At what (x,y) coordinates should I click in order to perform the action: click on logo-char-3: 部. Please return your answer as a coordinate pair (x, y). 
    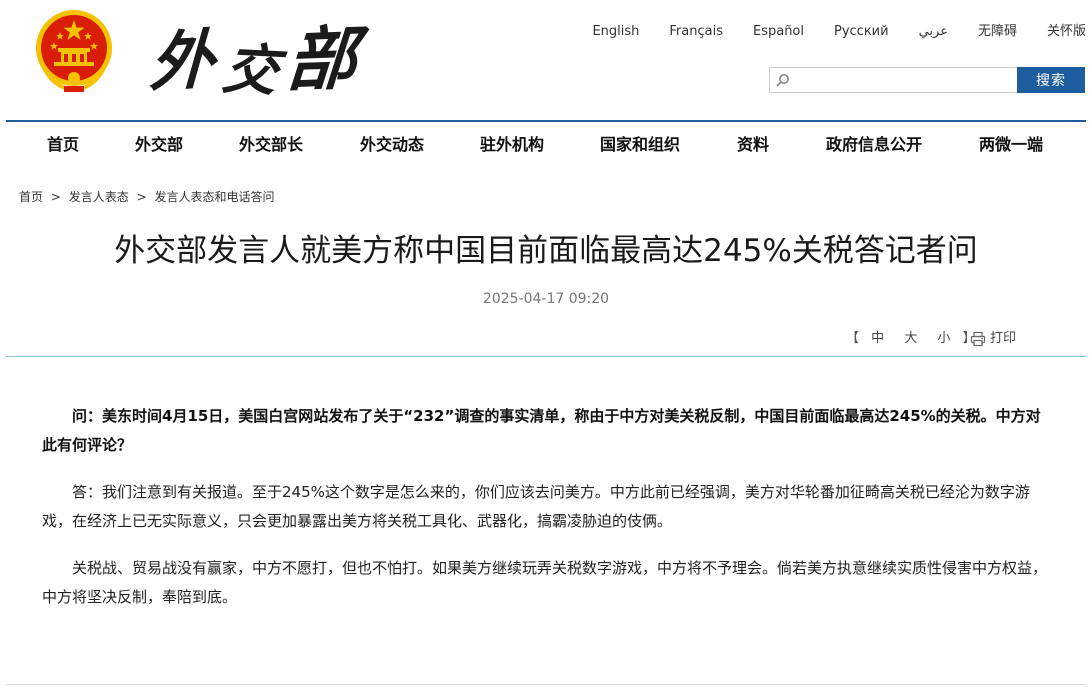
    Looking at the image, I should click on (325, 60).